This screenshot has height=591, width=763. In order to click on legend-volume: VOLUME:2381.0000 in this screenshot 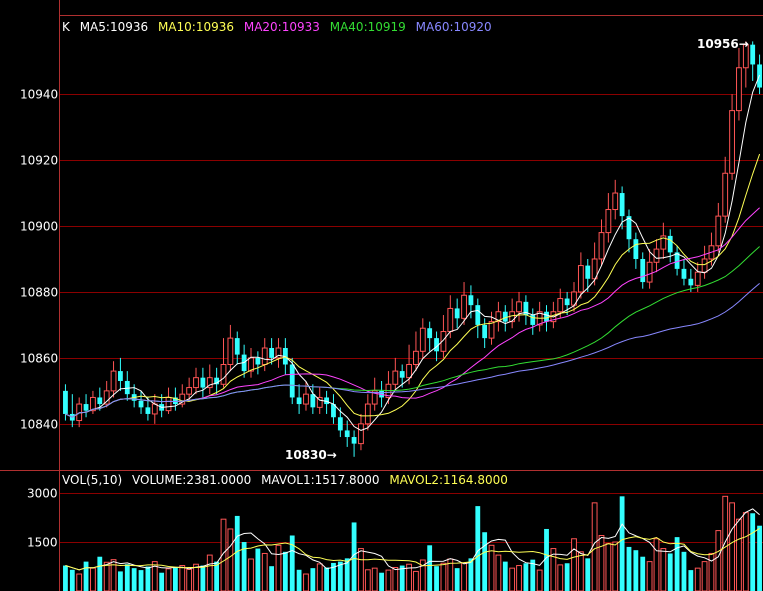, I will do `click(192, 480)`.